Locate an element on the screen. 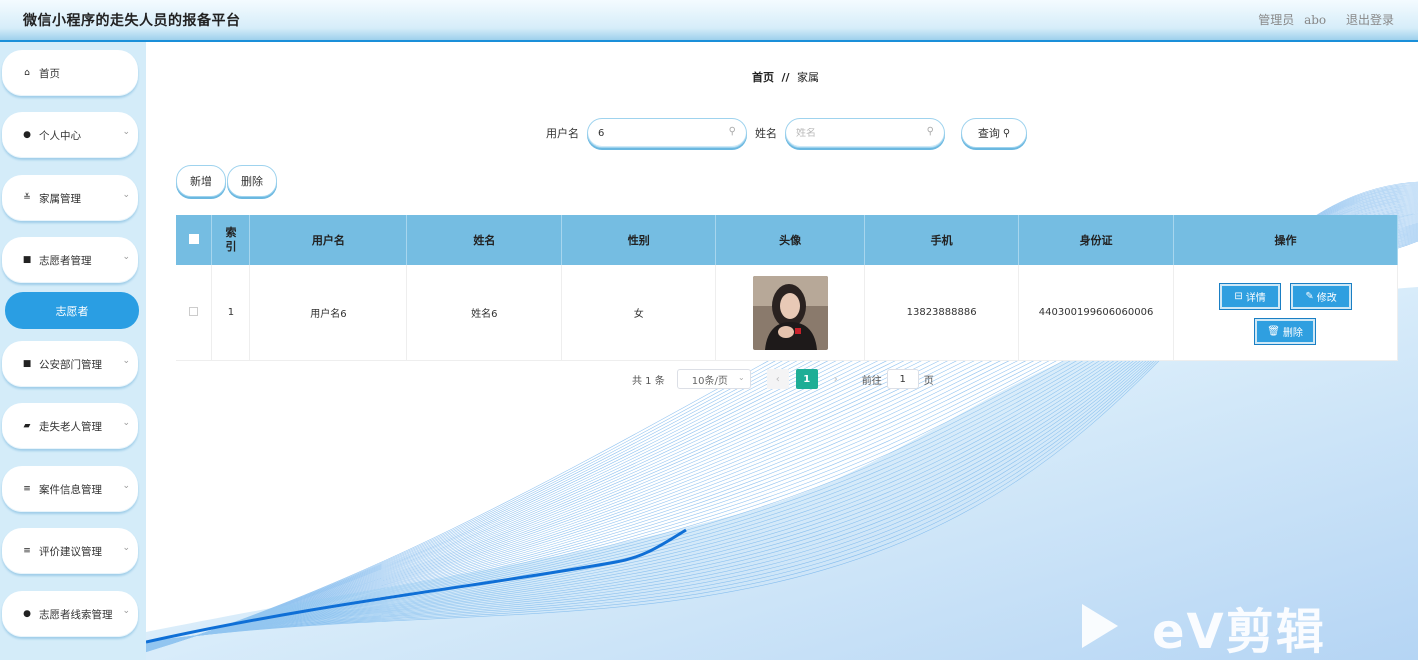  delete-label: 删除 is located at coordinates (1292, 333).